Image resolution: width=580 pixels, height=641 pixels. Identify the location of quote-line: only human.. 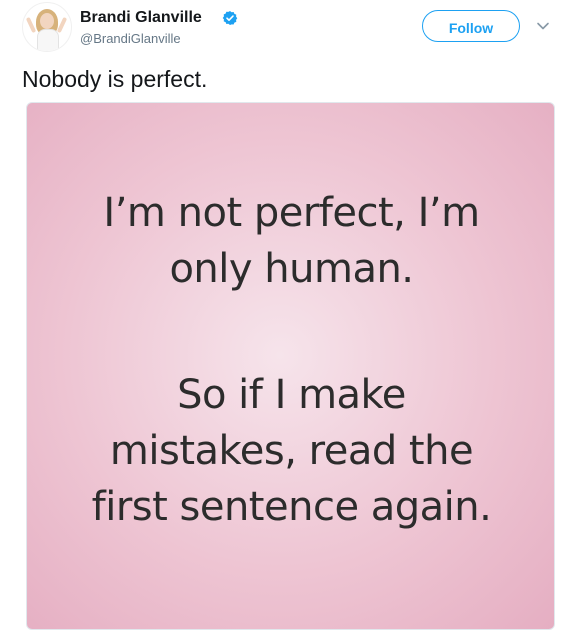
(291, 269).